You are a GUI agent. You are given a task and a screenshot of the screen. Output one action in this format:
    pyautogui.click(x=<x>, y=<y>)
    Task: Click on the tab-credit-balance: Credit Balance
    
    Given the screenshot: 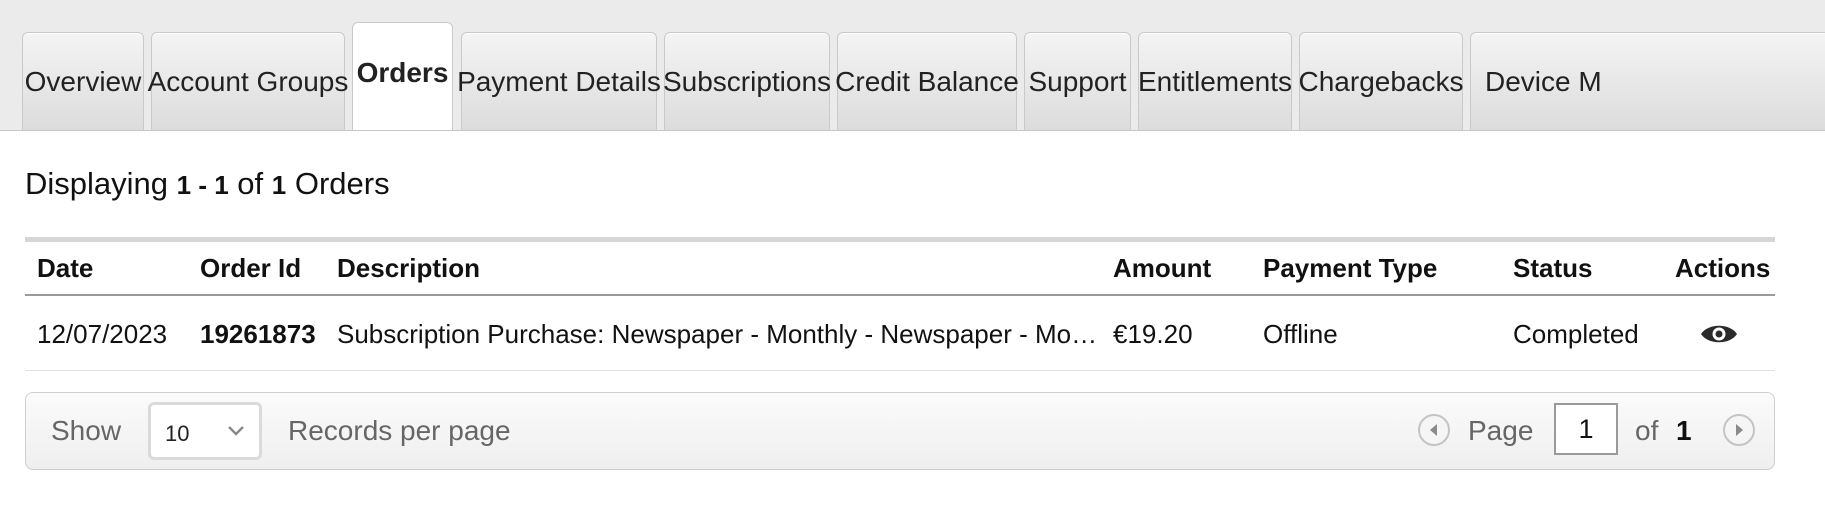 What is the action you would take?
    pyautogui.click(x=927, y=81)
    